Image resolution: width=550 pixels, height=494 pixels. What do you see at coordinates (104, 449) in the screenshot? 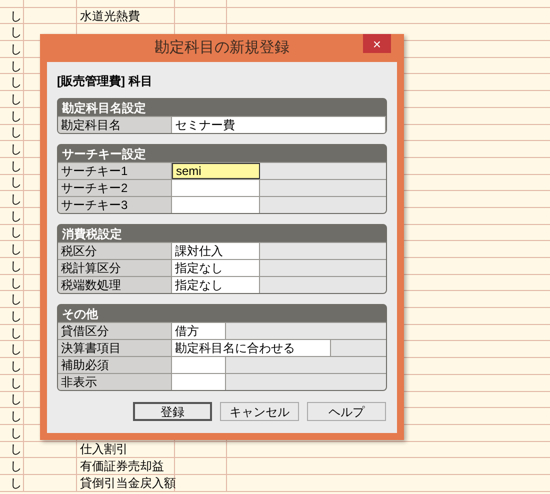
I see `account-name: 仕入割引` at bounding box center [104, 449].